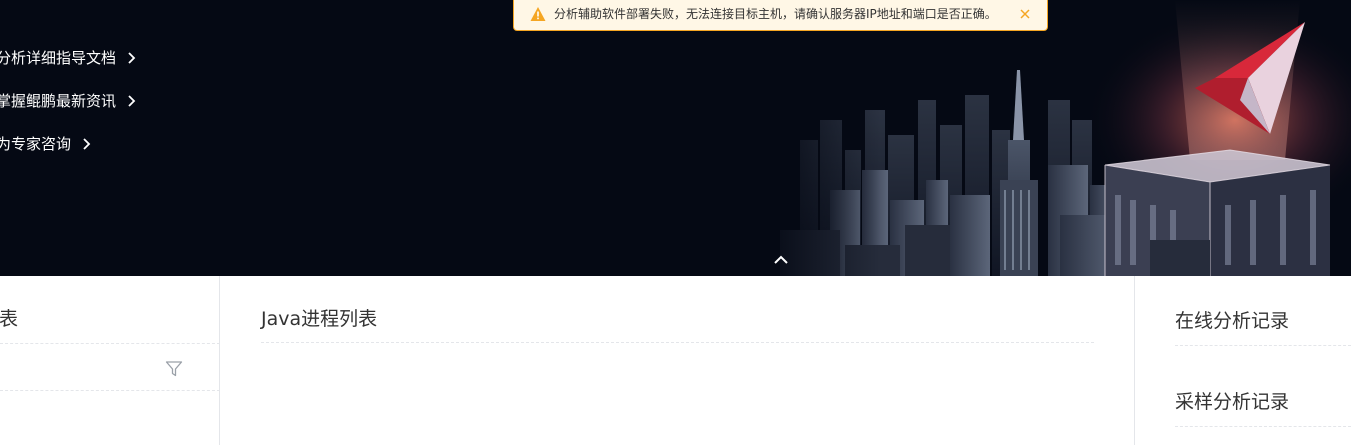  Describe the element at coordinates (1025, 14) in the screenshot. I see `close-icon` at that location.